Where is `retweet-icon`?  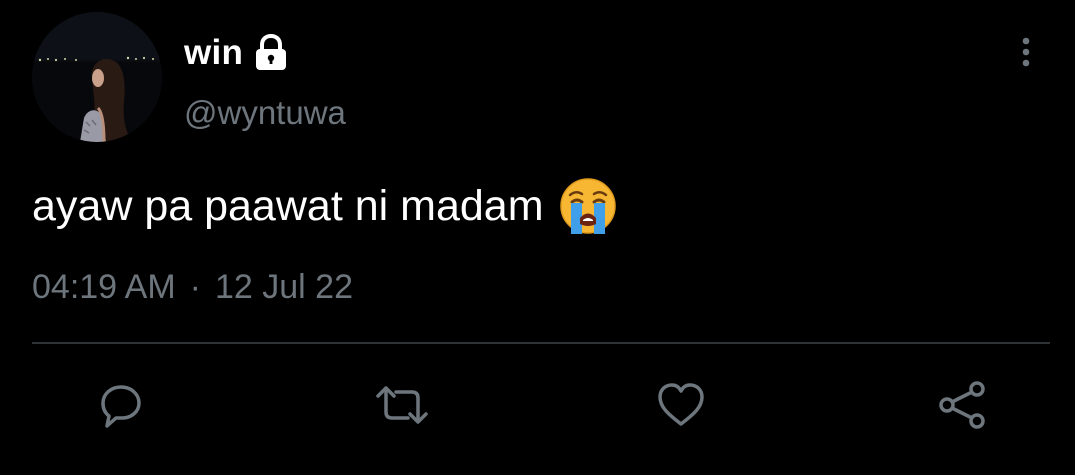 retweet-icon is located at coordinates (401, 405).